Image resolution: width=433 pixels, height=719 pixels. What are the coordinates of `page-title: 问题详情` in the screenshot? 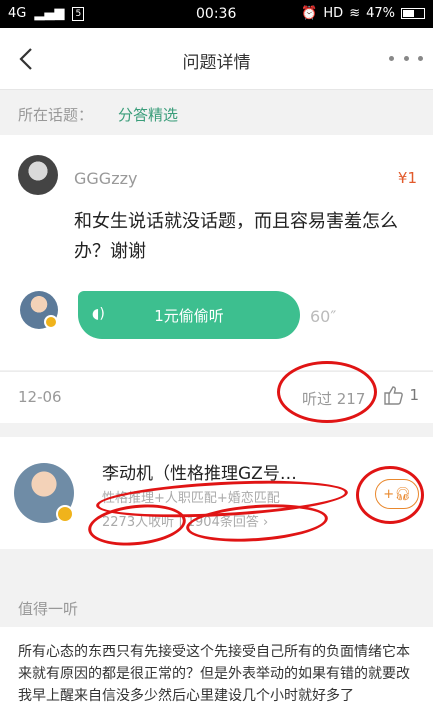 It's located at (216, 63).